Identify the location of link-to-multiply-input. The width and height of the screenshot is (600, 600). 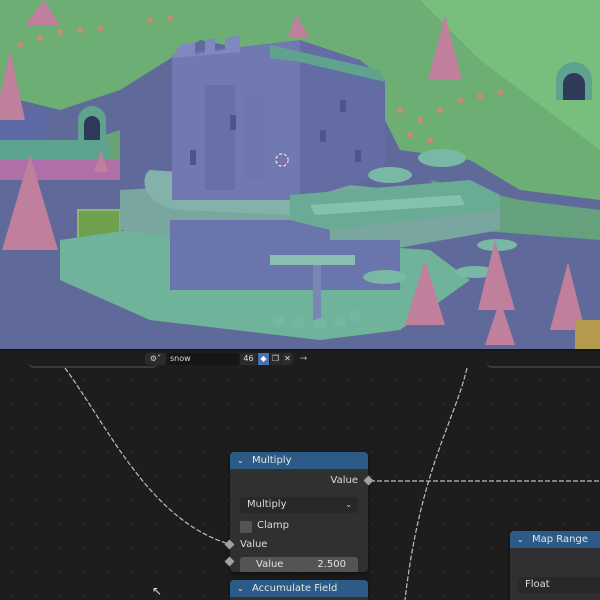
(147, 456).